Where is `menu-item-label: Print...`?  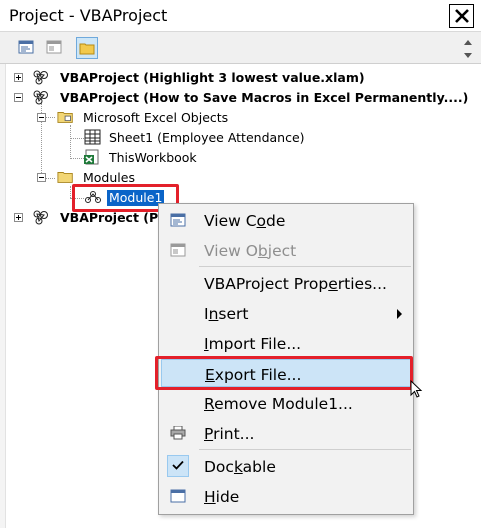 menu-item-label: Print... is located at coordinates (229, 434).